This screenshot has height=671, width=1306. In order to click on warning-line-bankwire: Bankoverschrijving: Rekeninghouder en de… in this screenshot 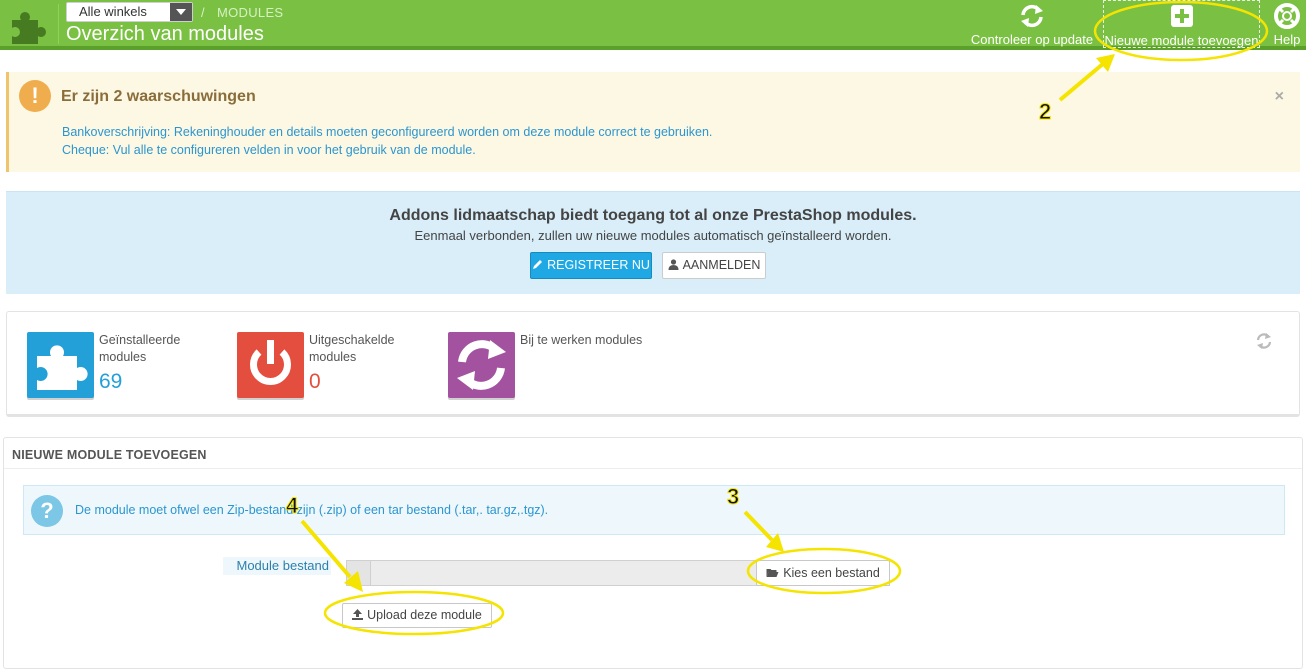, I will do `click(387, 132)`.